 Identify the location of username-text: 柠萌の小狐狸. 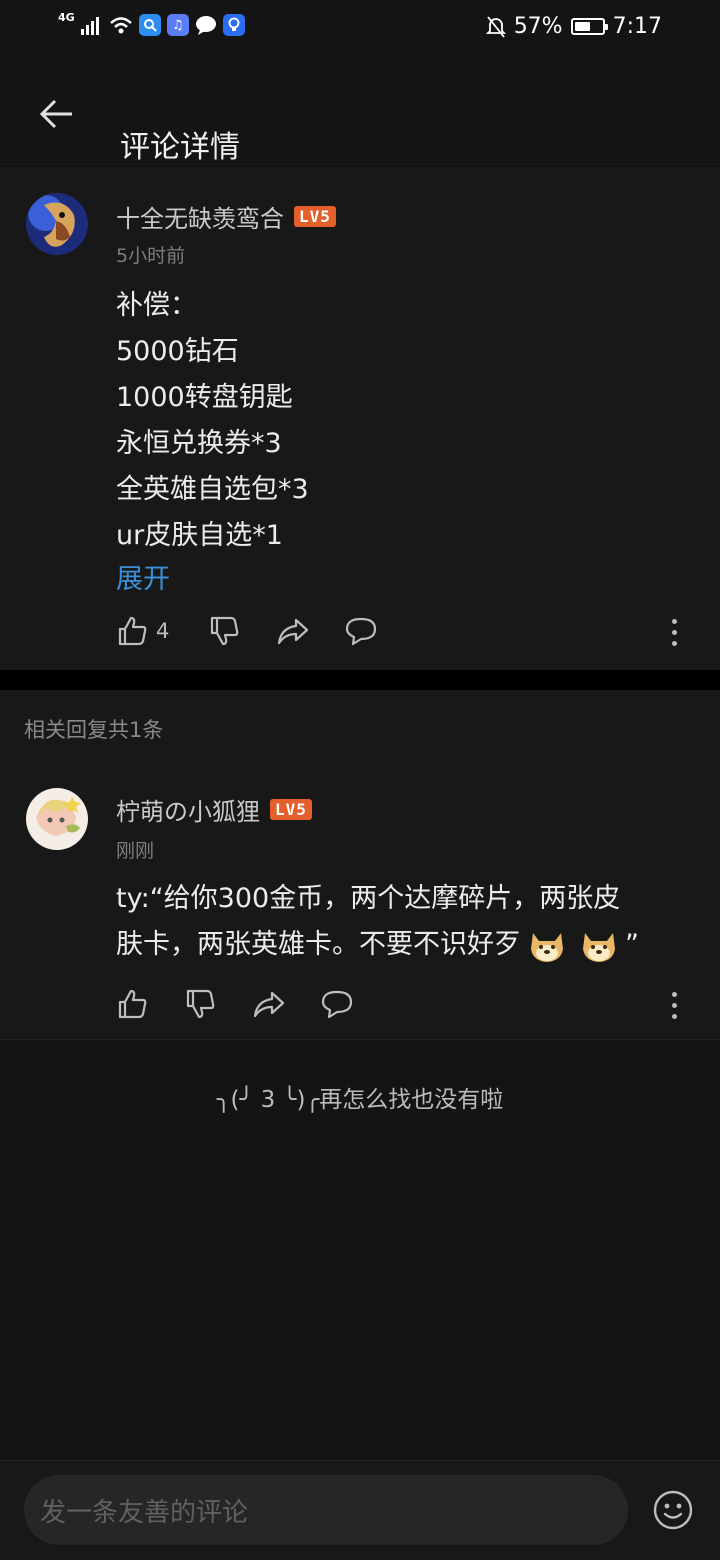
(188, 809).